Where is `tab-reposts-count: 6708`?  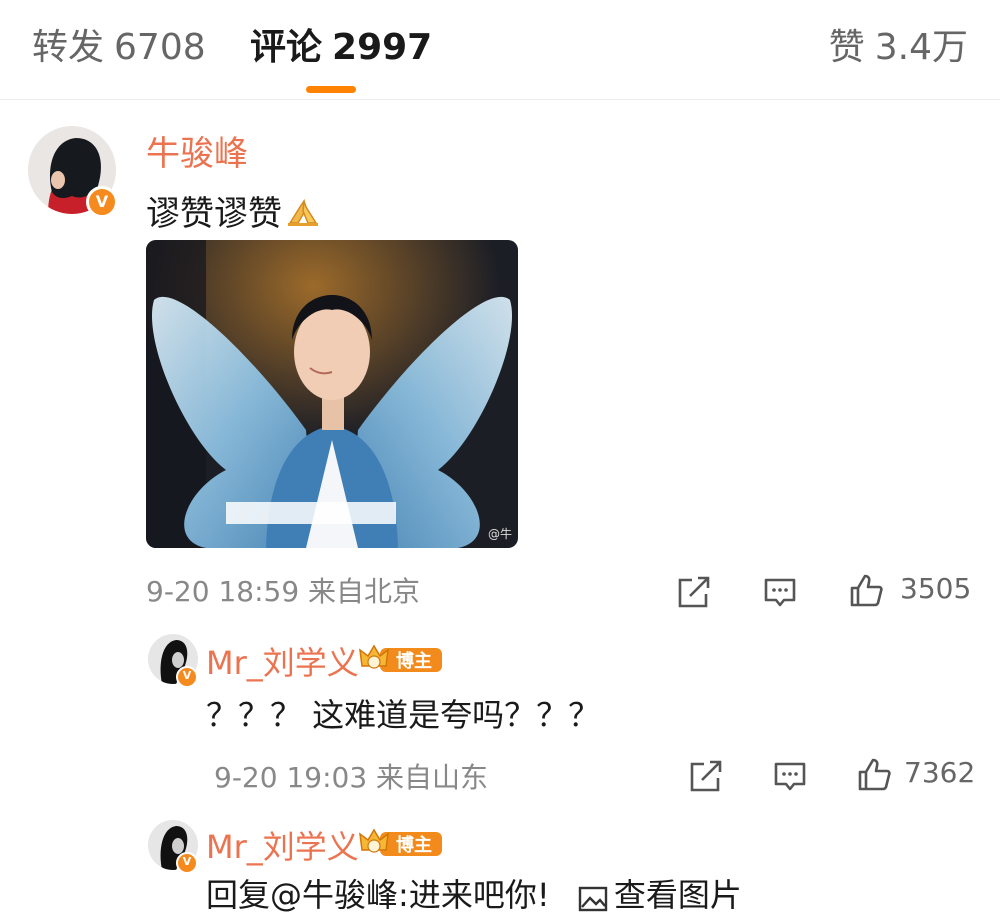 tab-reposts-count: 6708 is located at coordinates (160, 47).